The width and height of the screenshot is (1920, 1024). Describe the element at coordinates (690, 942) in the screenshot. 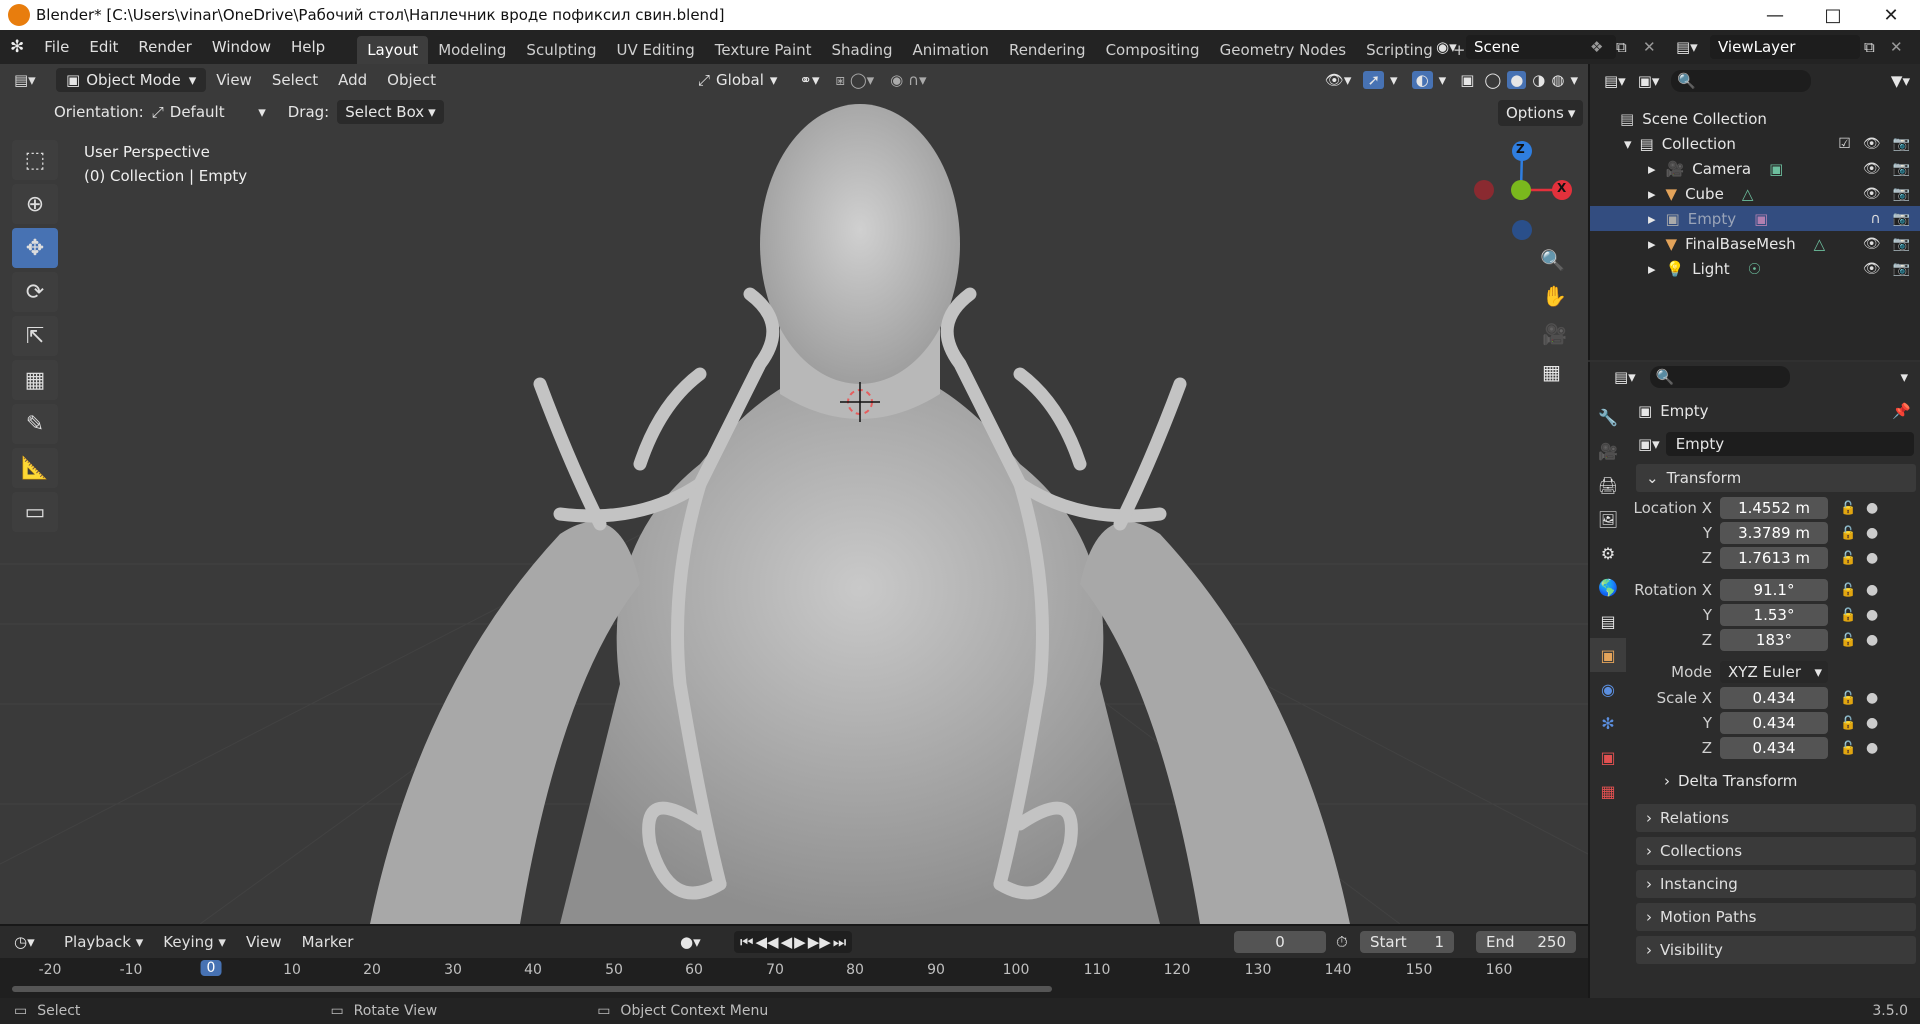

I see `record-button: ●▾` at that location.